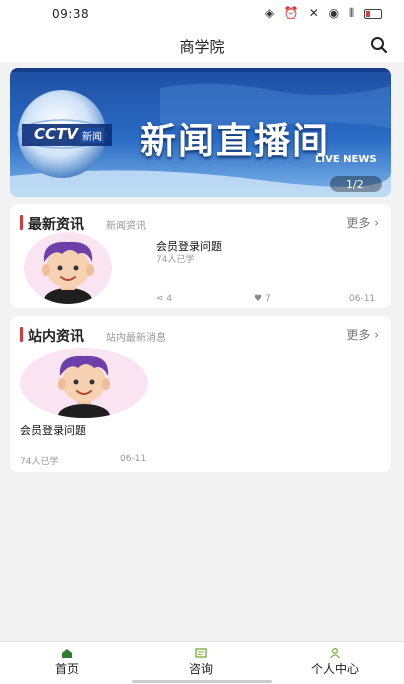  I want to click on tab-profile: 个人中心, so click(335, 663).